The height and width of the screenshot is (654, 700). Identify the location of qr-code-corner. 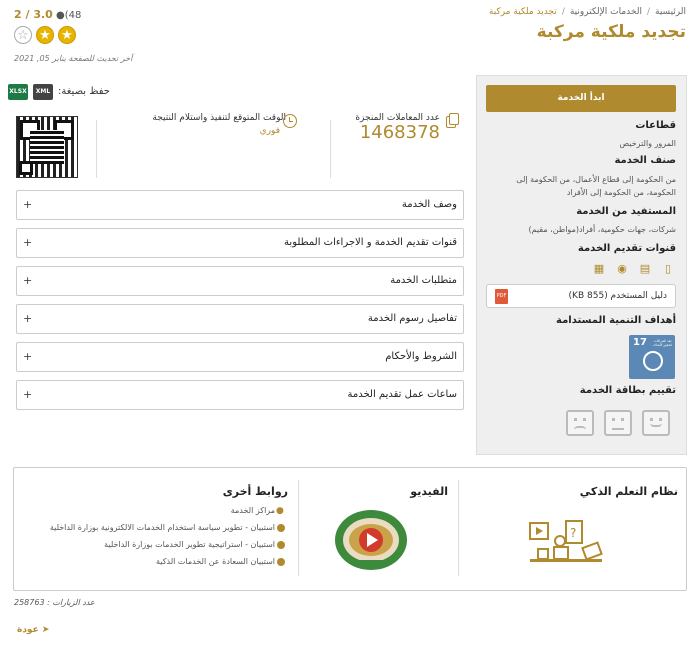
(26, 168).